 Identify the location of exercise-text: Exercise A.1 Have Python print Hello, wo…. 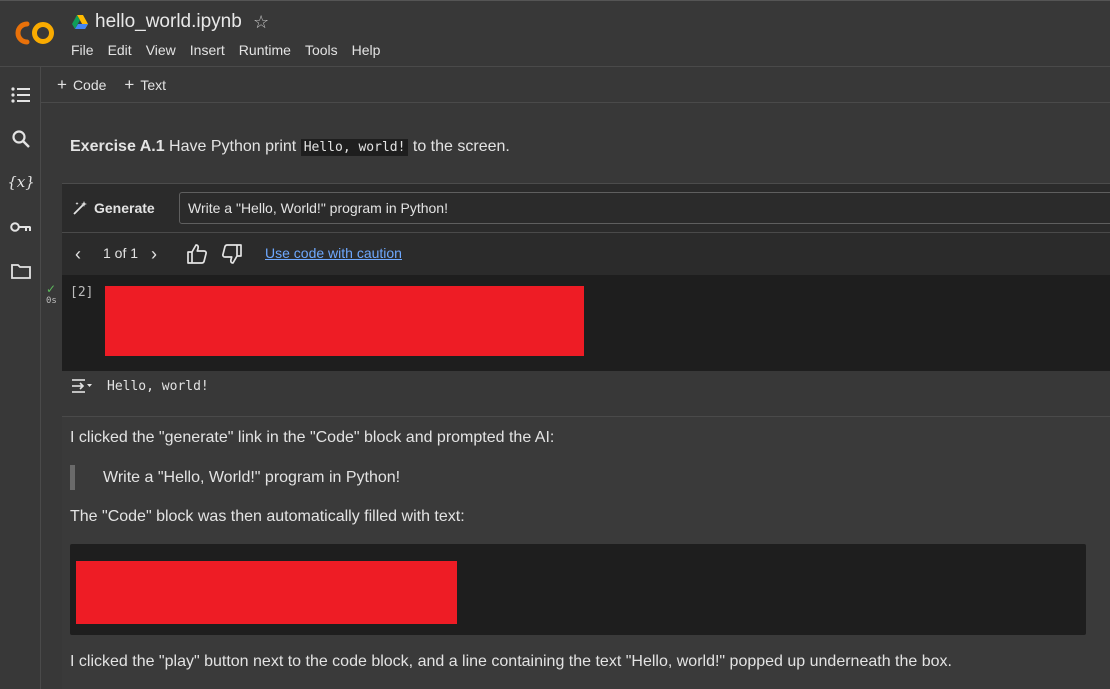
(290, 147).